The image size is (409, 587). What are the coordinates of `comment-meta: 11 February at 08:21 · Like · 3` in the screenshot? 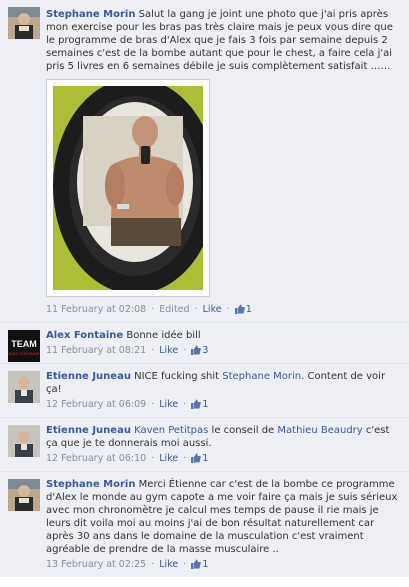 It's located at (223, 350).